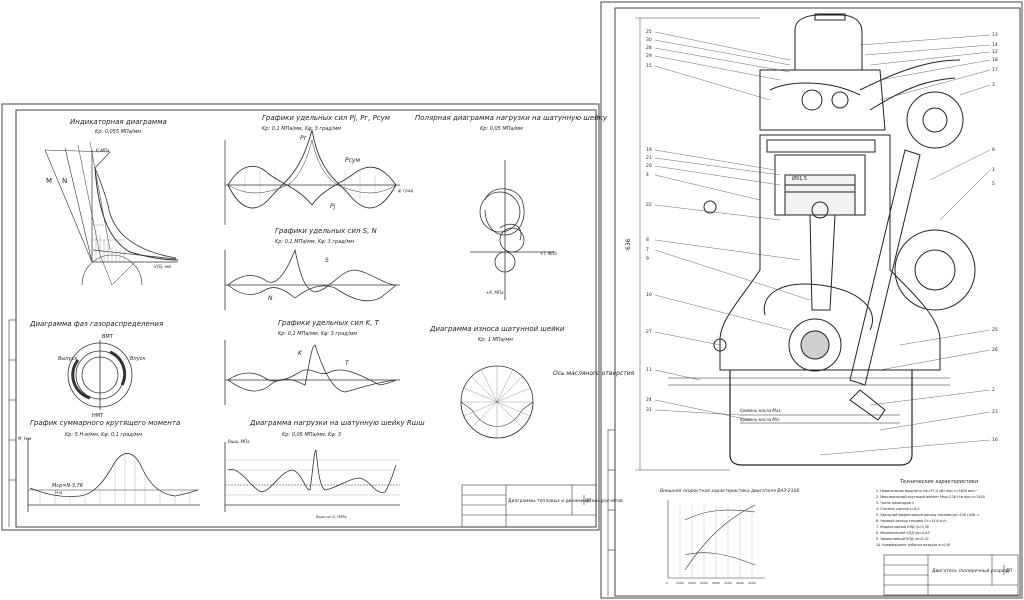 Image resolution: width=1024 pixels, height=600 pixels. What do you see at coordinates (314, 242) in the screenshot?
I see `forces-sn-scale: Kp: 0,1 МПа/мм, Kφ: 3 град/мм` at bounding box center [314, 242].